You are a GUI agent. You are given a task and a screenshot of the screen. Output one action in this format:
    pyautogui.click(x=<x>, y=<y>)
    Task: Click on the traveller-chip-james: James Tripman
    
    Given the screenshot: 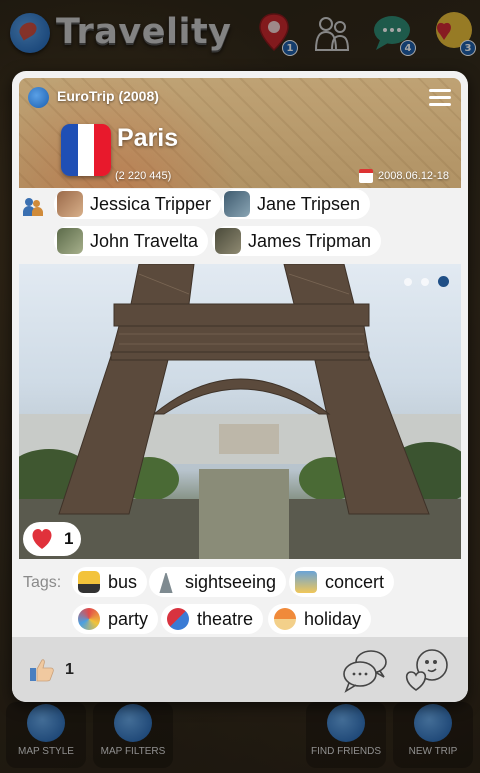 What is the action you would take?
    pyautogui.click(x=297, y=241)
    